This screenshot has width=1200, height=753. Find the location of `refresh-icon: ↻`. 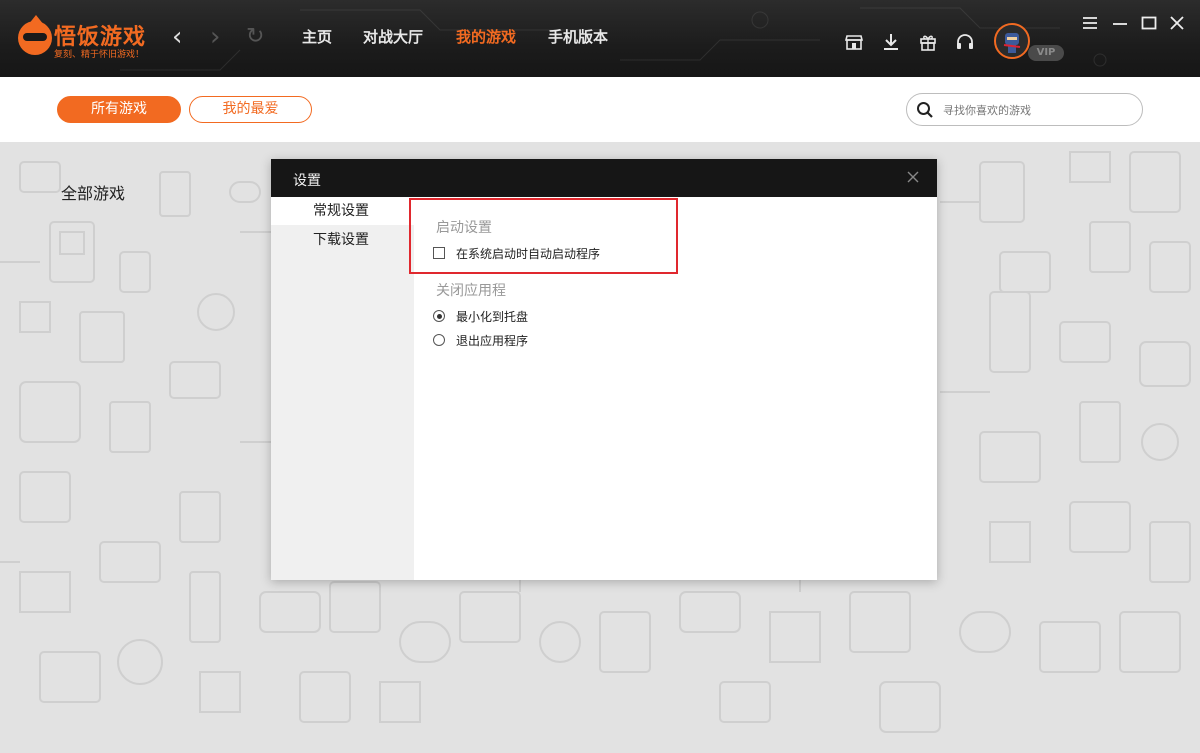

refresh-icon: ↻ is located at coordinates (255, 37).